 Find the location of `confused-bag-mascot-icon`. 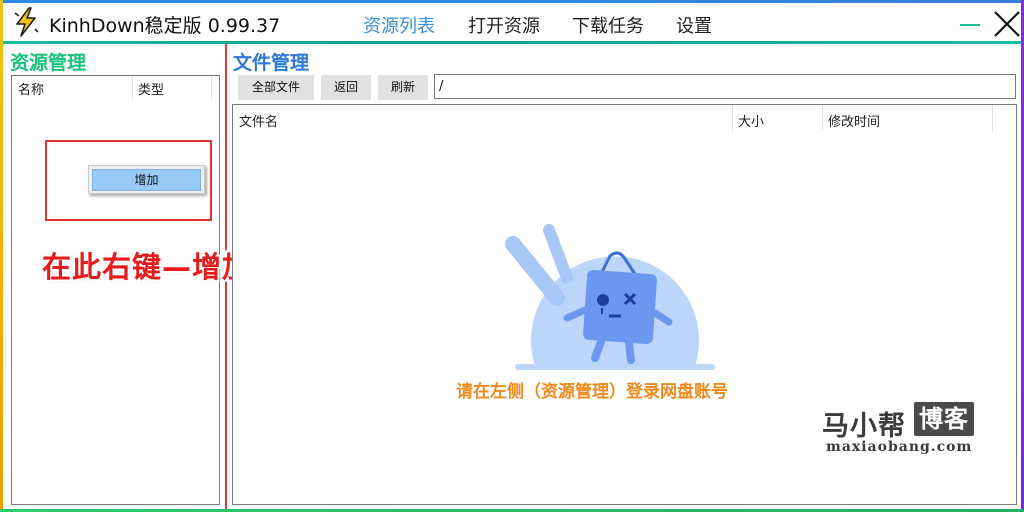

confused-bag-mascot-icon is located at coordinates (610, 297).